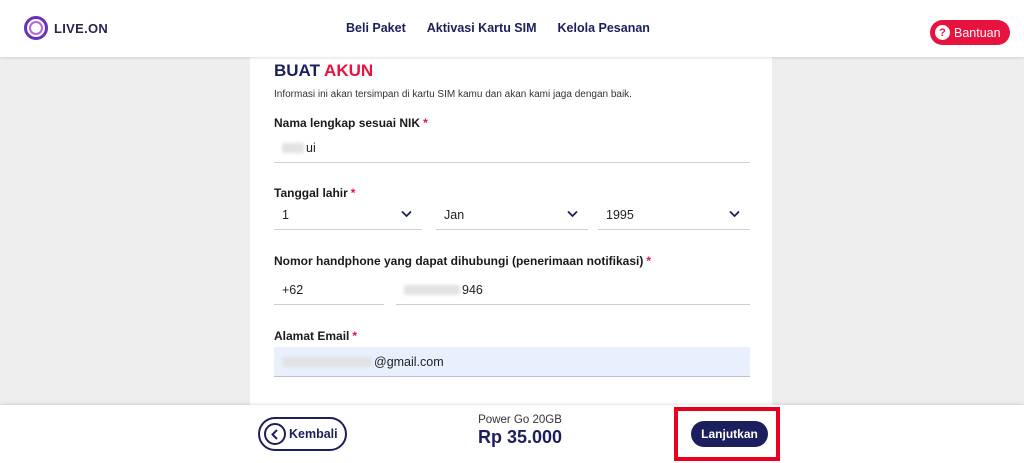 This screenshot has width=1024, height=463. I want to click on name-label: Nama lengkap sesuai NIK *, so click(351, 123).